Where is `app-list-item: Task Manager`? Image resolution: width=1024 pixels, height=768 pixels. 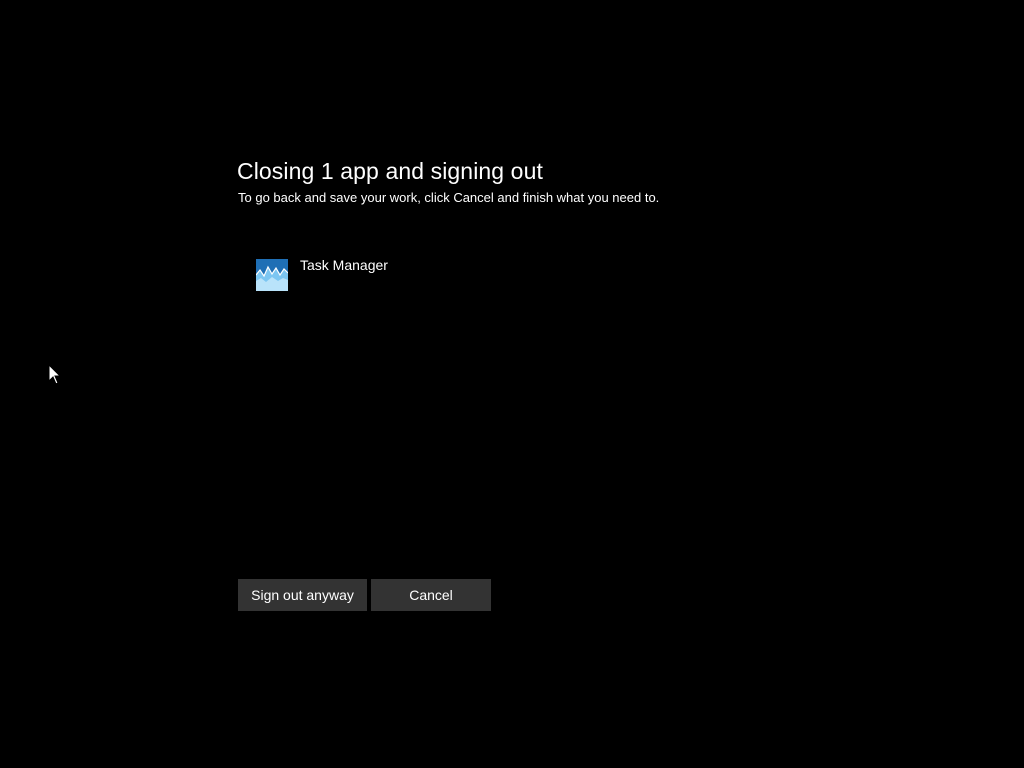
app-list-item: Task Manager is located at coordinates (322, 273).